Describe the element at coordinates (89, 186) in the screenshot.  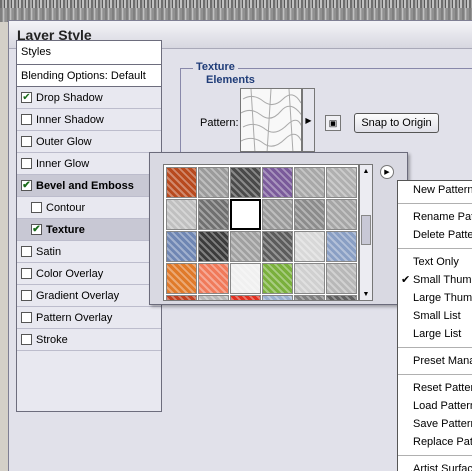
I see `style-item-bevel-and-emboss: ✔ Bevel and Emboss` at that location.